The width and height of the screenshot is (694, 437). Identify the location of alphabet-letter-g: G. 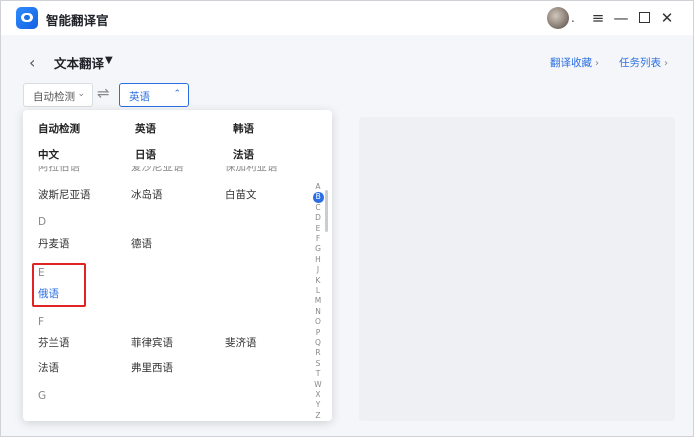
(318, 249).